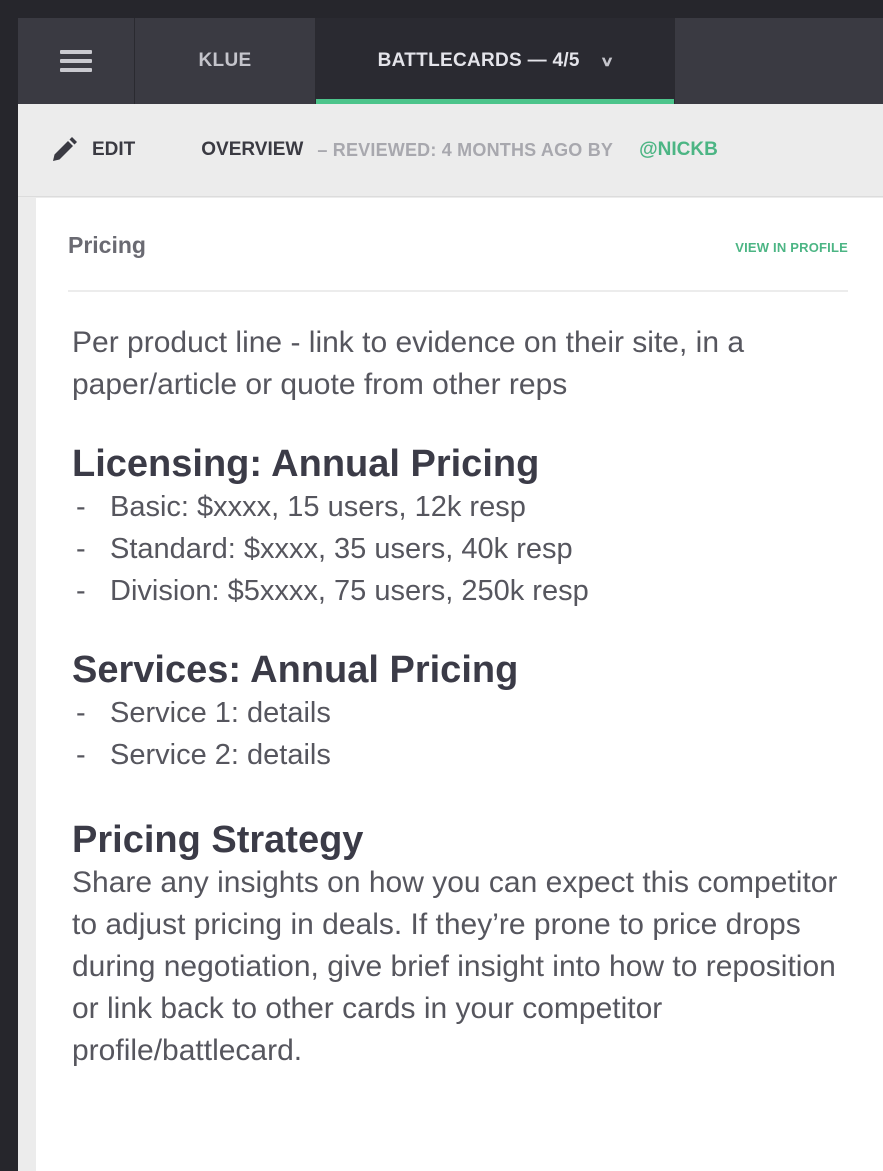 The width and height of the screenshot is (883, 1171). What do you see at coordinates (478, 60) in the screenshot?
I see `tab-battlecards-label: BATTLECARDS — 4/5` at bounding box center [478, 60].